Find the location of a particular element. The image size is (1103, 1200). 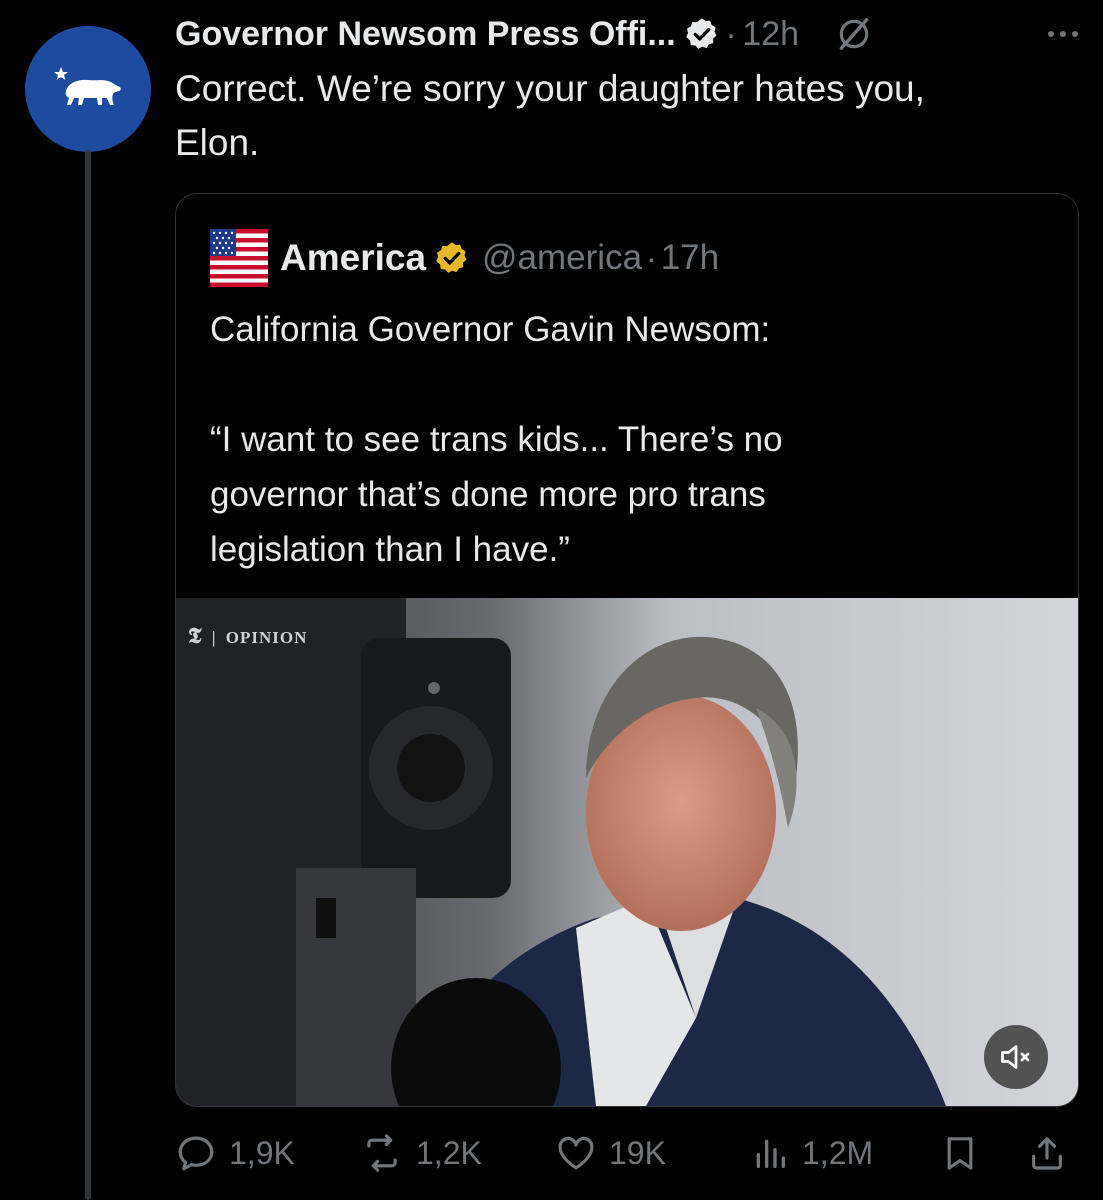

reply-count: 1,9K is located at coordinates (262, 1152).